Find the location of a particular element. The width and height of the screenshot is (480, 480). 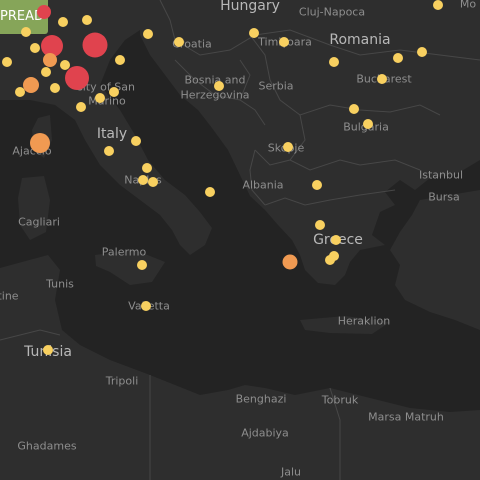

map-label-ajdabiya: Ajdabiya is located at coordinates (265, 433).